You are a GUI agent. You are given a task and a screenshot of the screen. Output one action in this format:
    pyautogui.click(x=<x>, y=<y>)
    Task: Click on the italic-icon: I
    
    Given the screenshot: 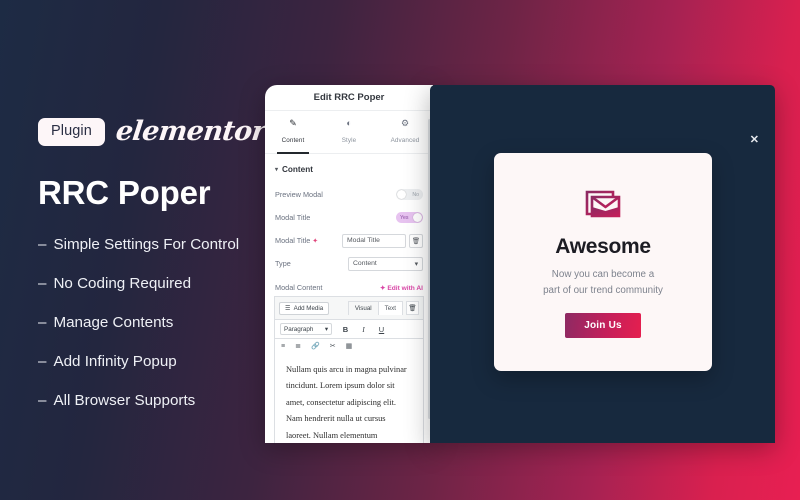 What is the action you would take?
    pyautogui.click(x=363, y=329)
    